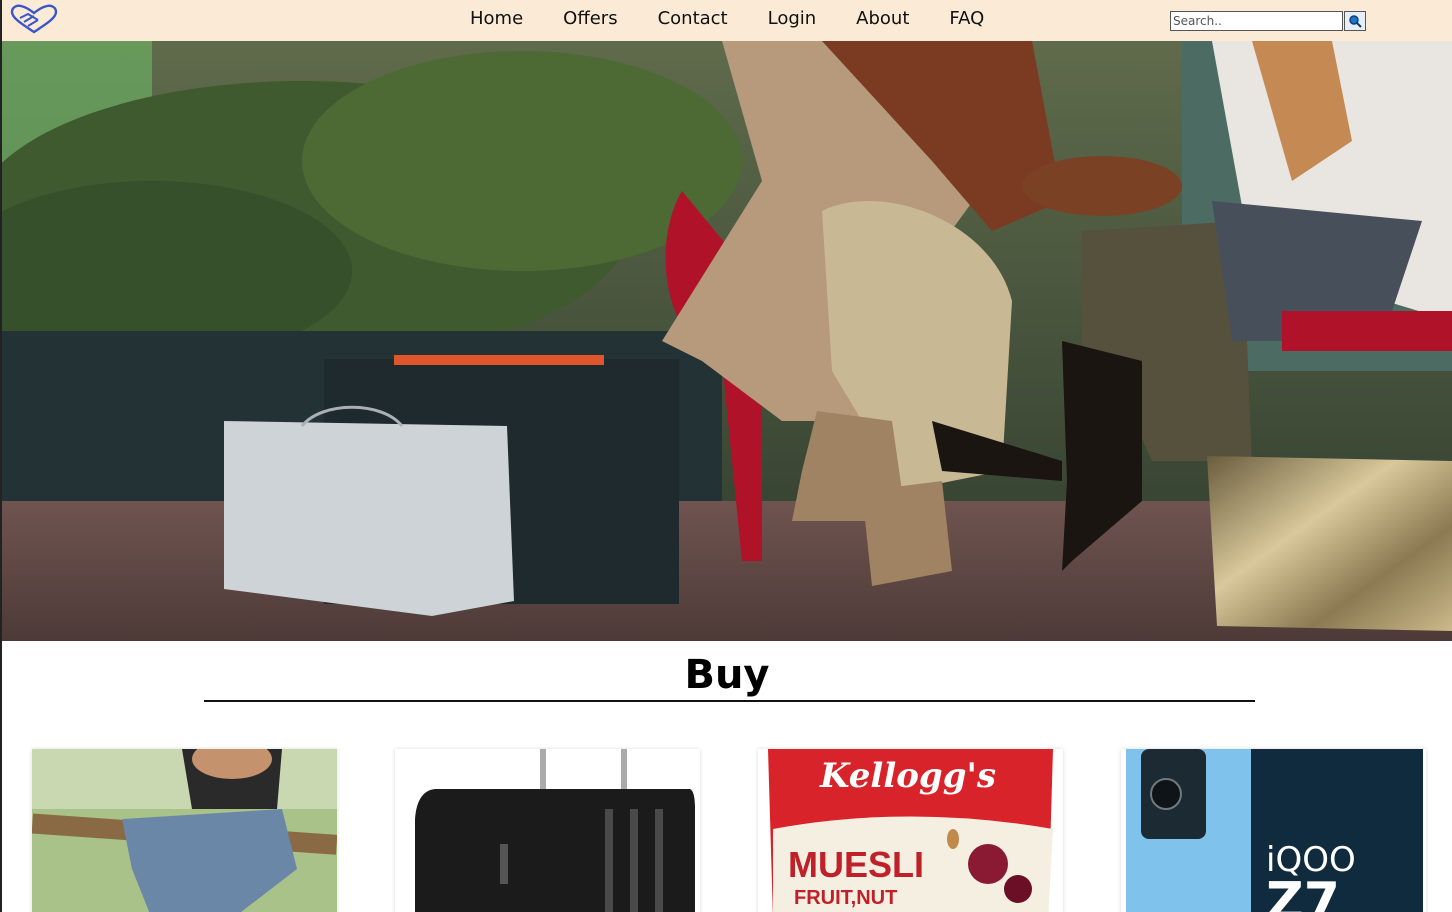 This screenshot has width=1452, height=912. I want to click on product-image-jeans, so click(184, 830).